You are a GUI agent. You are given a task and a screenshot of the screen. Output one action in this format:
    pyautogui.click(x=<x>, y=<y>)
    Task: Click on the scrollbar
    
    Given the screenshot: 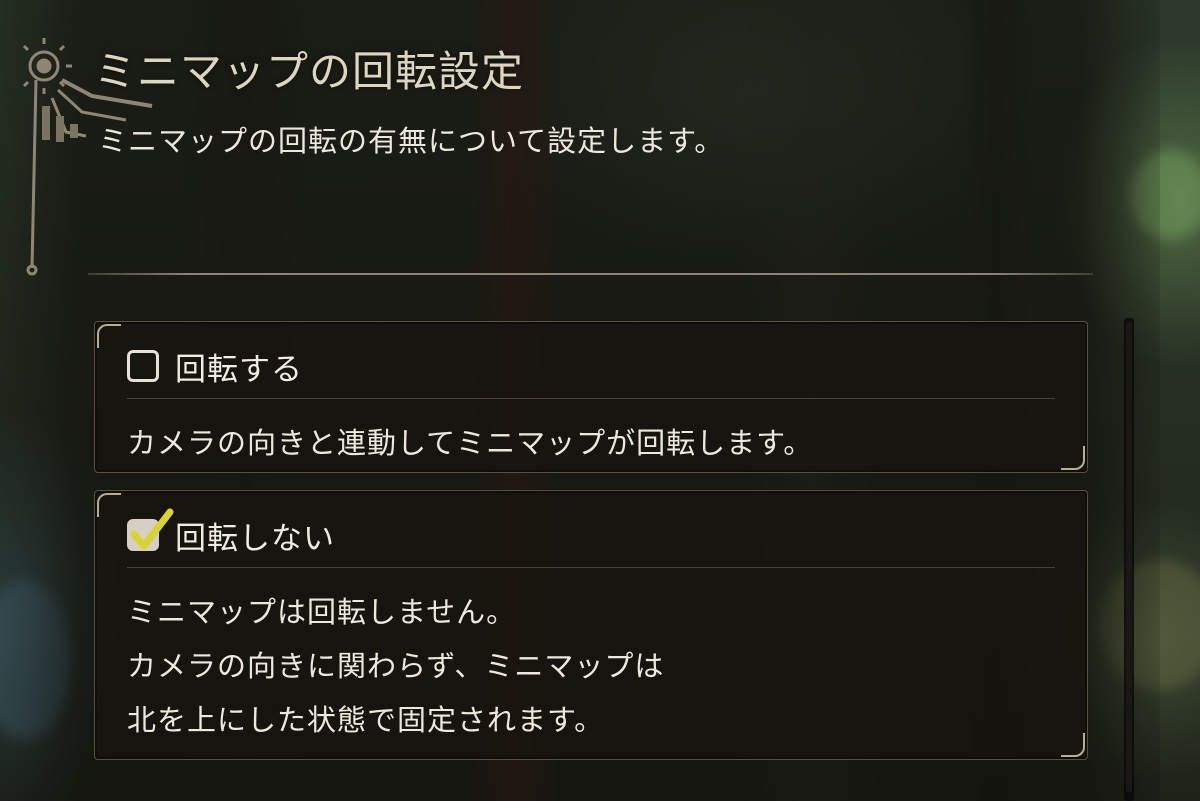 What is the action you would take?
    pyautogui.click(x=1129, y=559)
    